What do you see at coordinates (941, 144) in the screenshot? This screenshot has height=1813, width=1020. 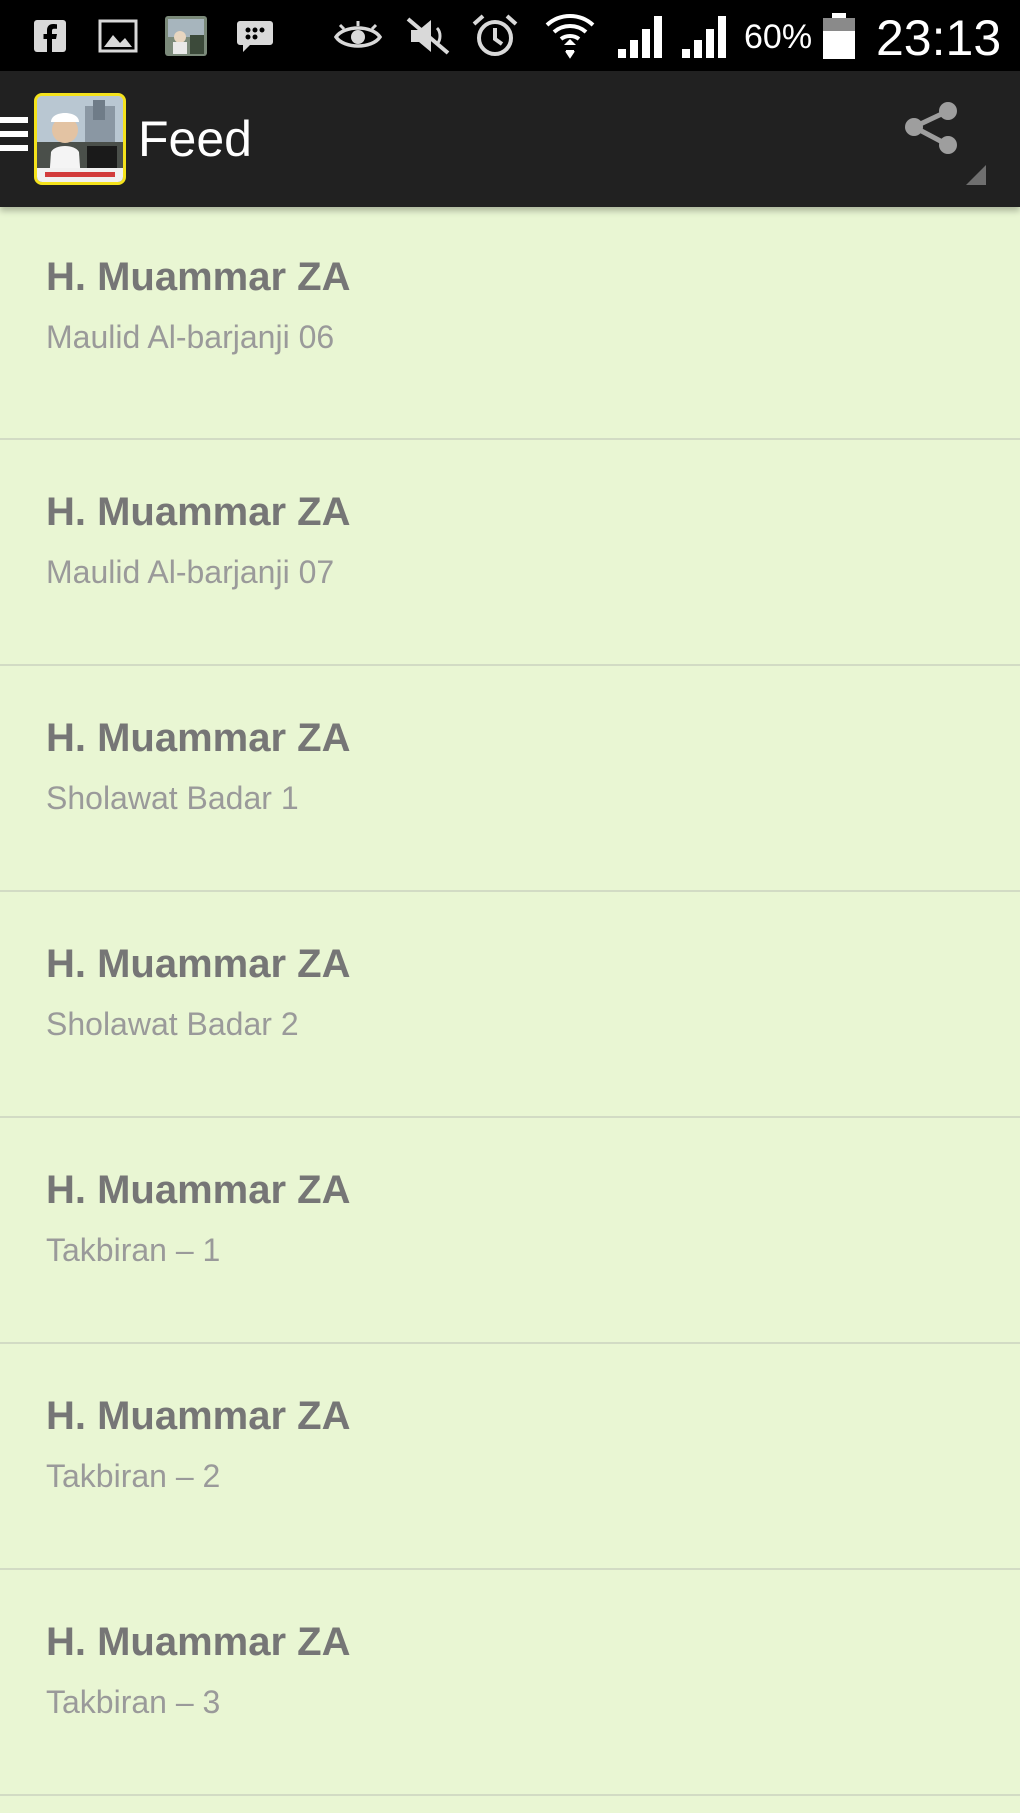 I see `share-icon` at bounding box center [941, 144].